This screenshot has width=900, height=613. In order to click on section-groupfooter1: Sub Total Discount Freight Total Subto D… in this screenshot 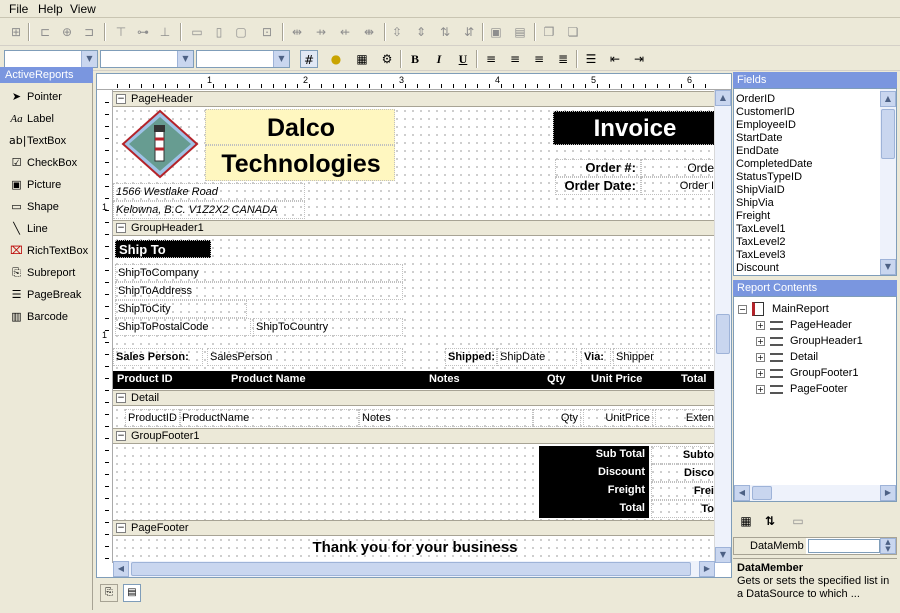, I will do `click(414, 482)`.